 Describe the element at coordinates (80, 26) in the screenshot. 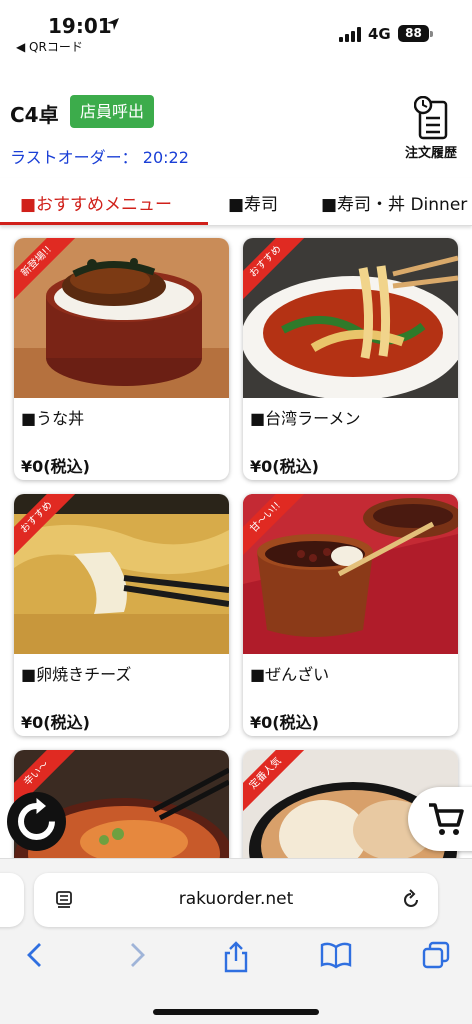

I see `status-time: 19:01` at that location.